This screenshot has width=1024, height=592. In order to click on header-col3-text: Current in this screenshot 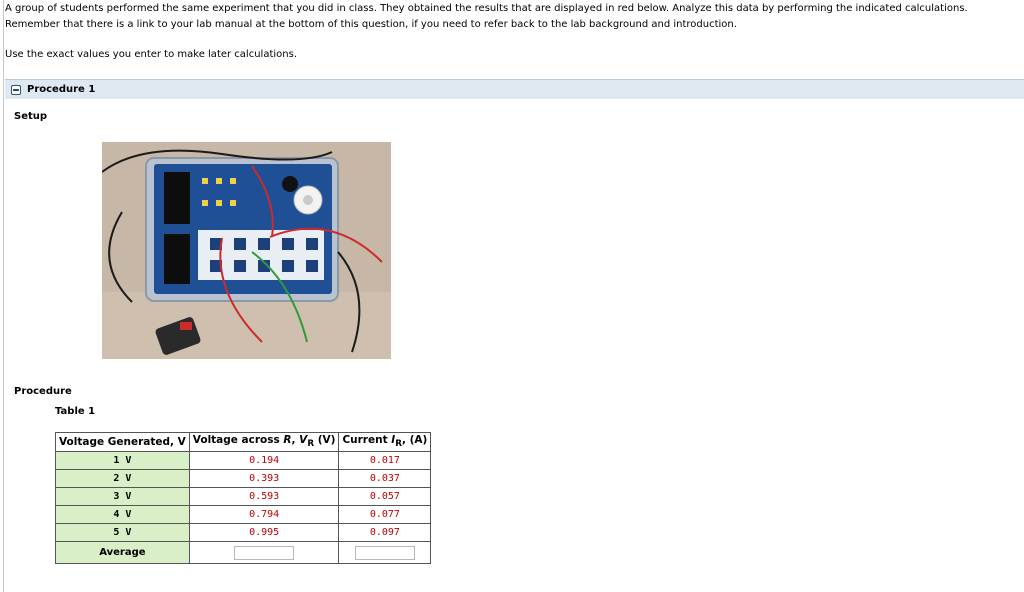, I will do `click(365, 440)`.